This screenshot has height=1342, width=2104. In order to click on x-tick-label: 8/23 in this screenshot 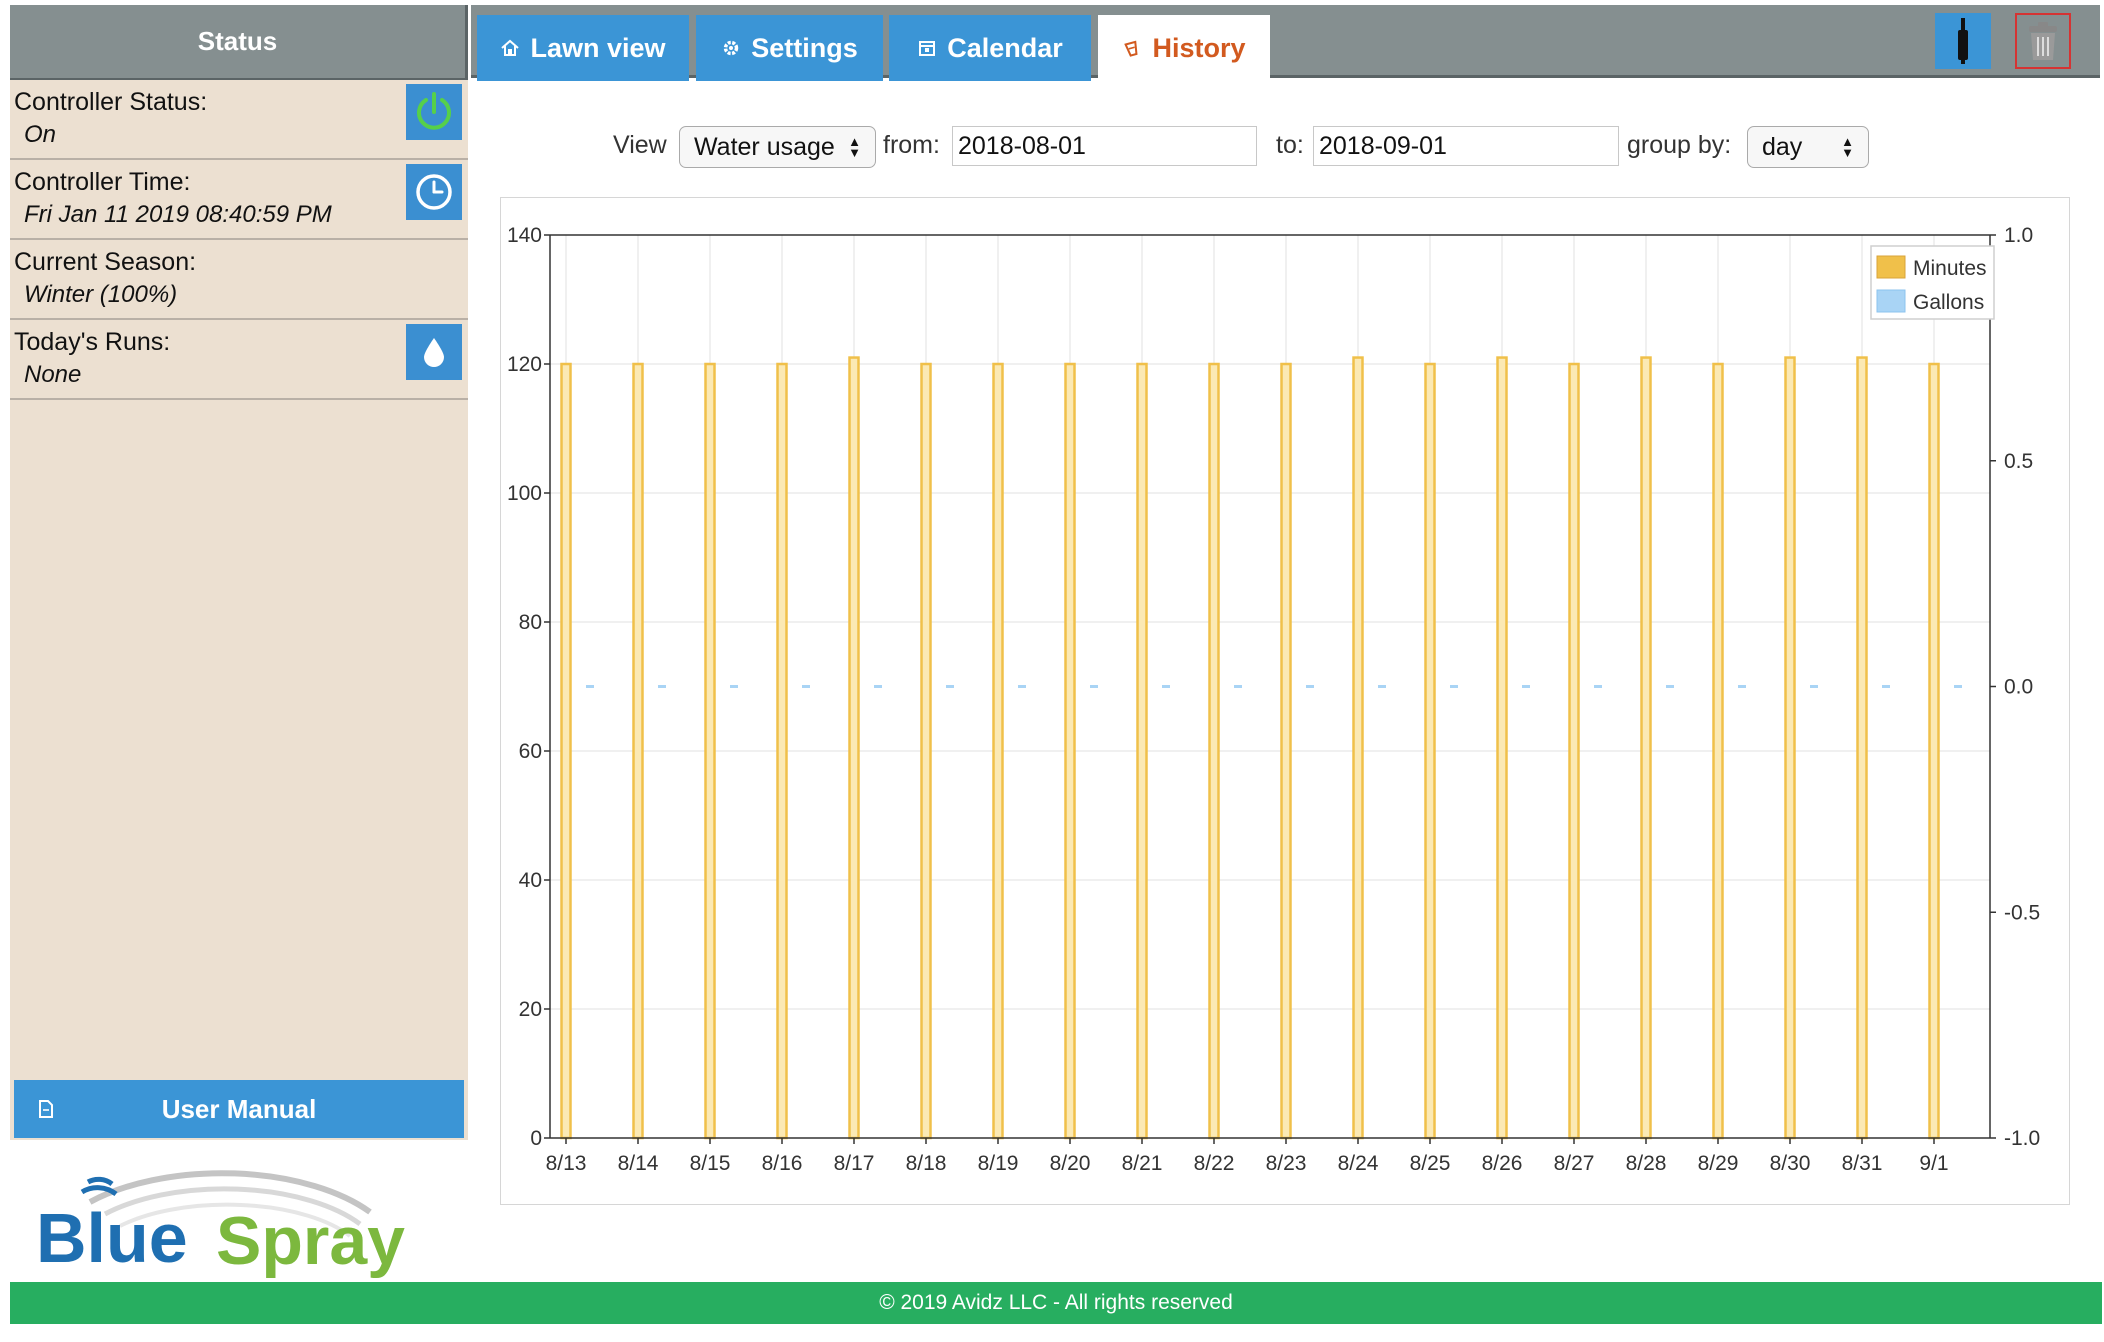, I will do `click(1286, 1163)`.